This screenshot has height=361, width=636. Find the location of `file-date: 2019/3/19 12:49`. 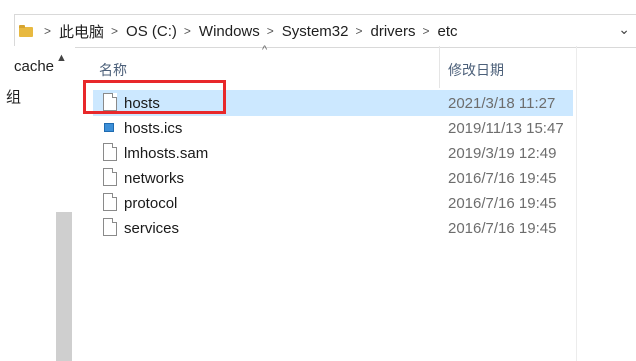

file-date: 2019/3/19 12:49 is located at coordinates (502, 153).